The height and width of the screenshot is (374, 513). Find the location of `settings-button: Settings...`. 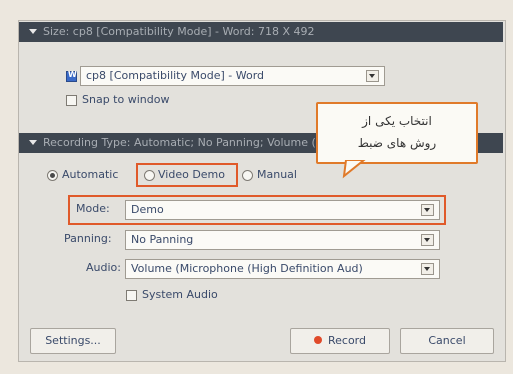

settings-button: Settings... is located at coordinates (73, 341).